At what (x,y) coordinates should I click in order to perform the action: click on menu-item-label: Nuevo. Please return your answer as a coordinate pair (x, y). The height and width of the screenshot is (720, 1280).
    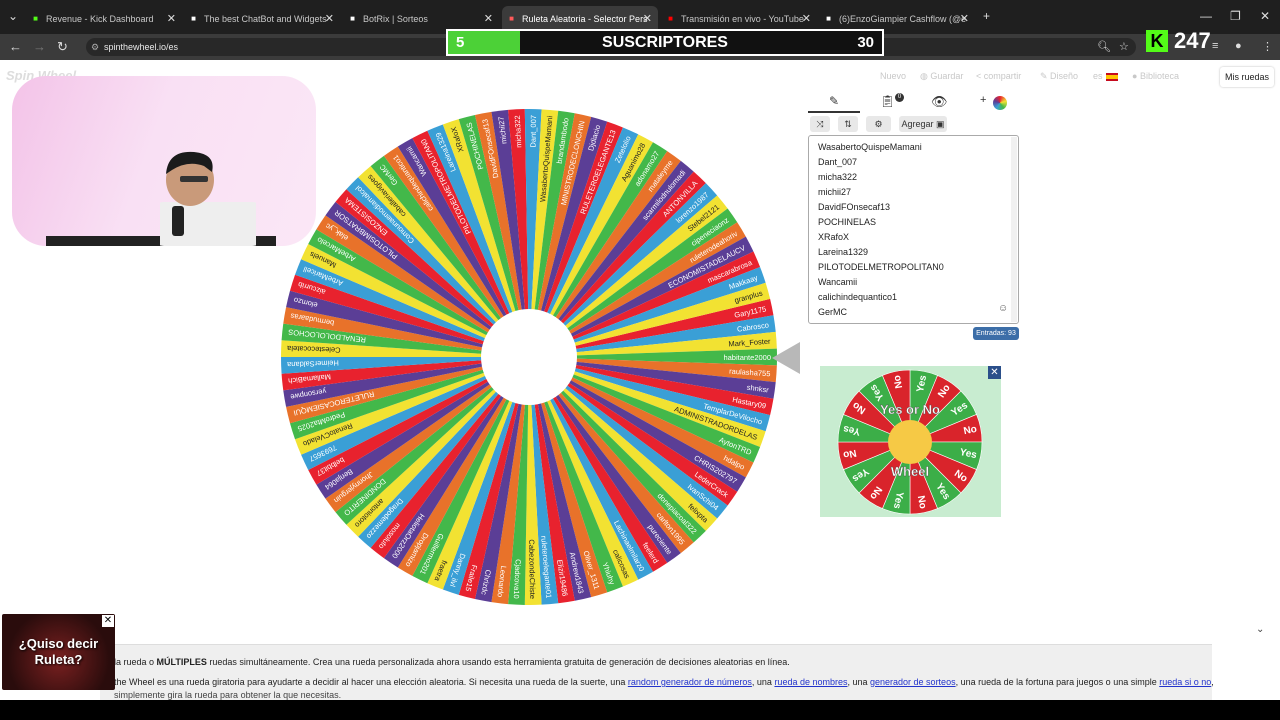
    Looking at the image, I should click on (893, 76).